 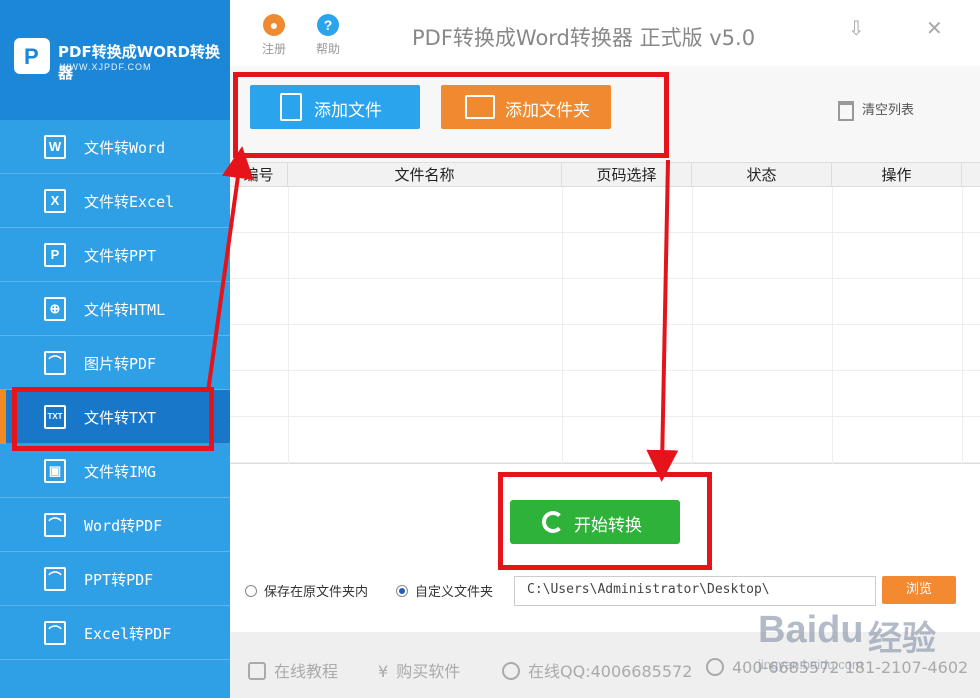 I want to click on radio-selected-icon, so click(x=402, y=591).